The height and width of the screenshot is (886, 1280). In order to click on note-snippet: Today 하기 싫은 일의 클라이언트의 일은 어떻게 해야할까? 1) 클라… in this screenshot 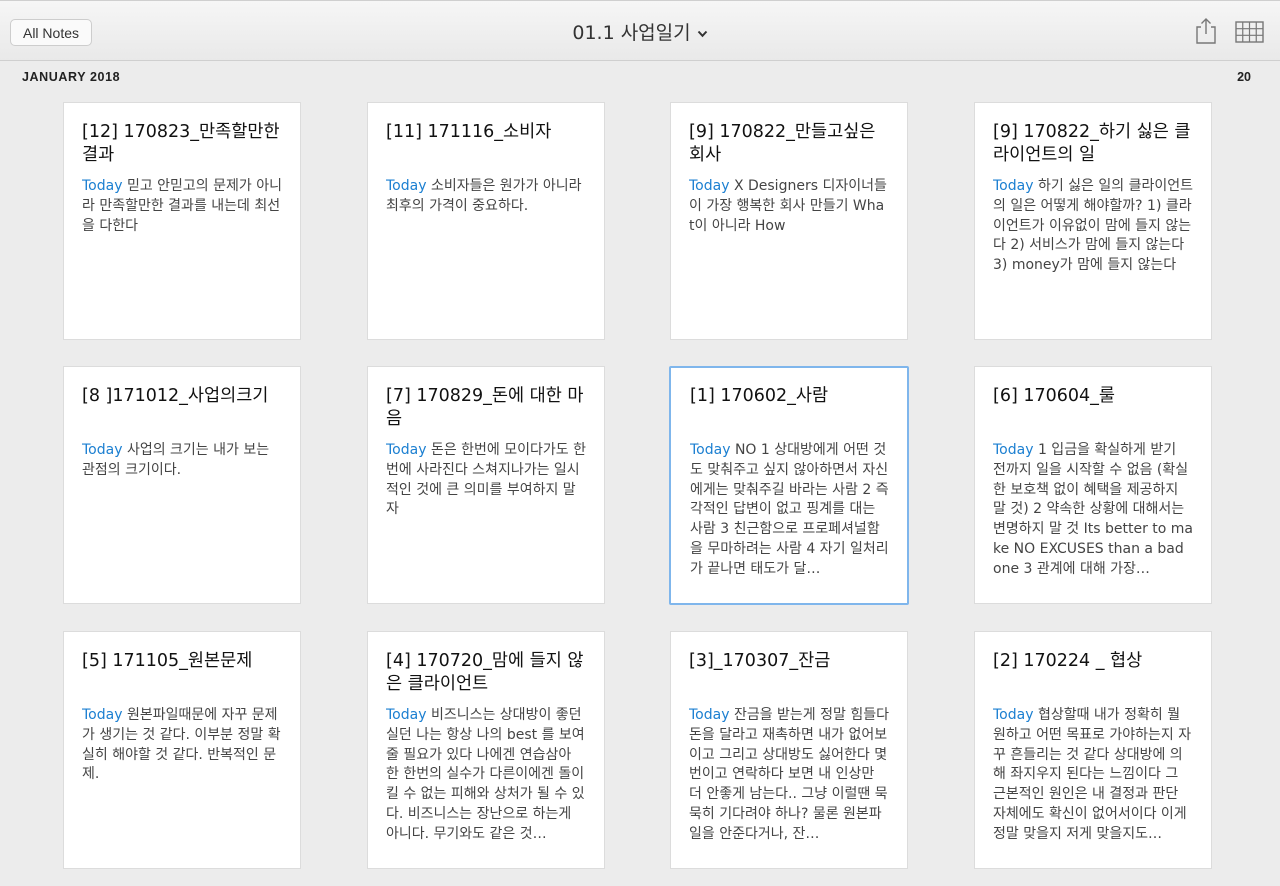, I will do `click(1093, 226)`.